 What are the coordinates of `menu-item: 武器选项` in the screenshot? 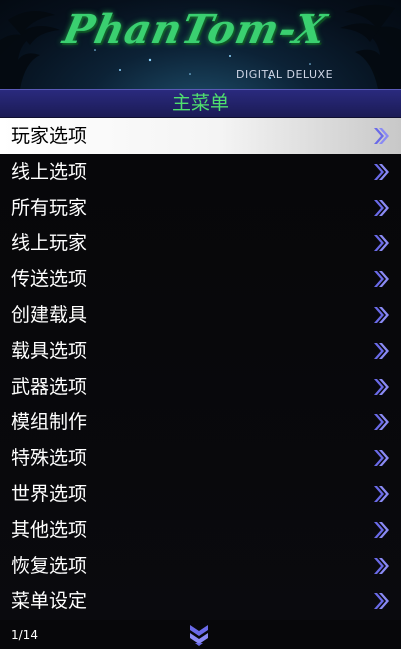 It's located at (200, 387).